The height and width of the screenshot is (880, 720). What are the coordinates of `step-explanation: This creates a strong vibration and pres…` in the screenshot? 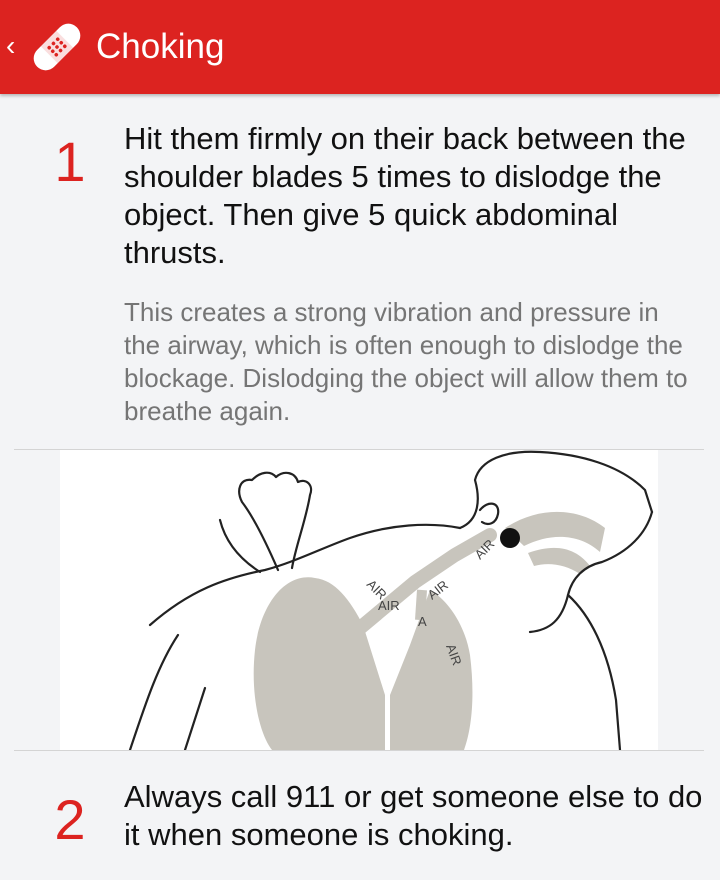 It's located at (406, 361).